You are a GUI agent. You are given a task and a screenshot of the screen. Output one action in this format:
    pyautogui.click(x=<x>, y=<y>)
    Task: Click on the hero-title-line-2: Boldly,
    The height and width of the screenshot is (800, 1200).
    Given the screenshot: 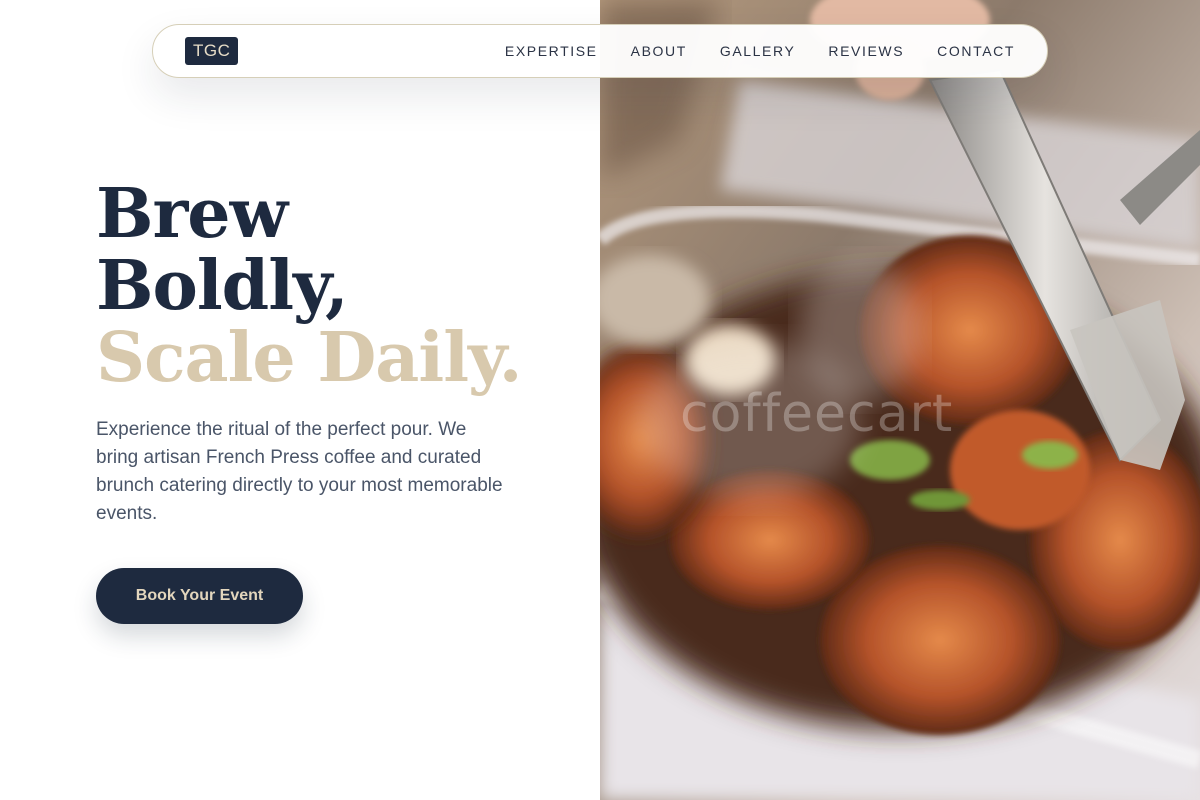 What is the action you would take?
    pyautogui.click(x=222, y=286)
    